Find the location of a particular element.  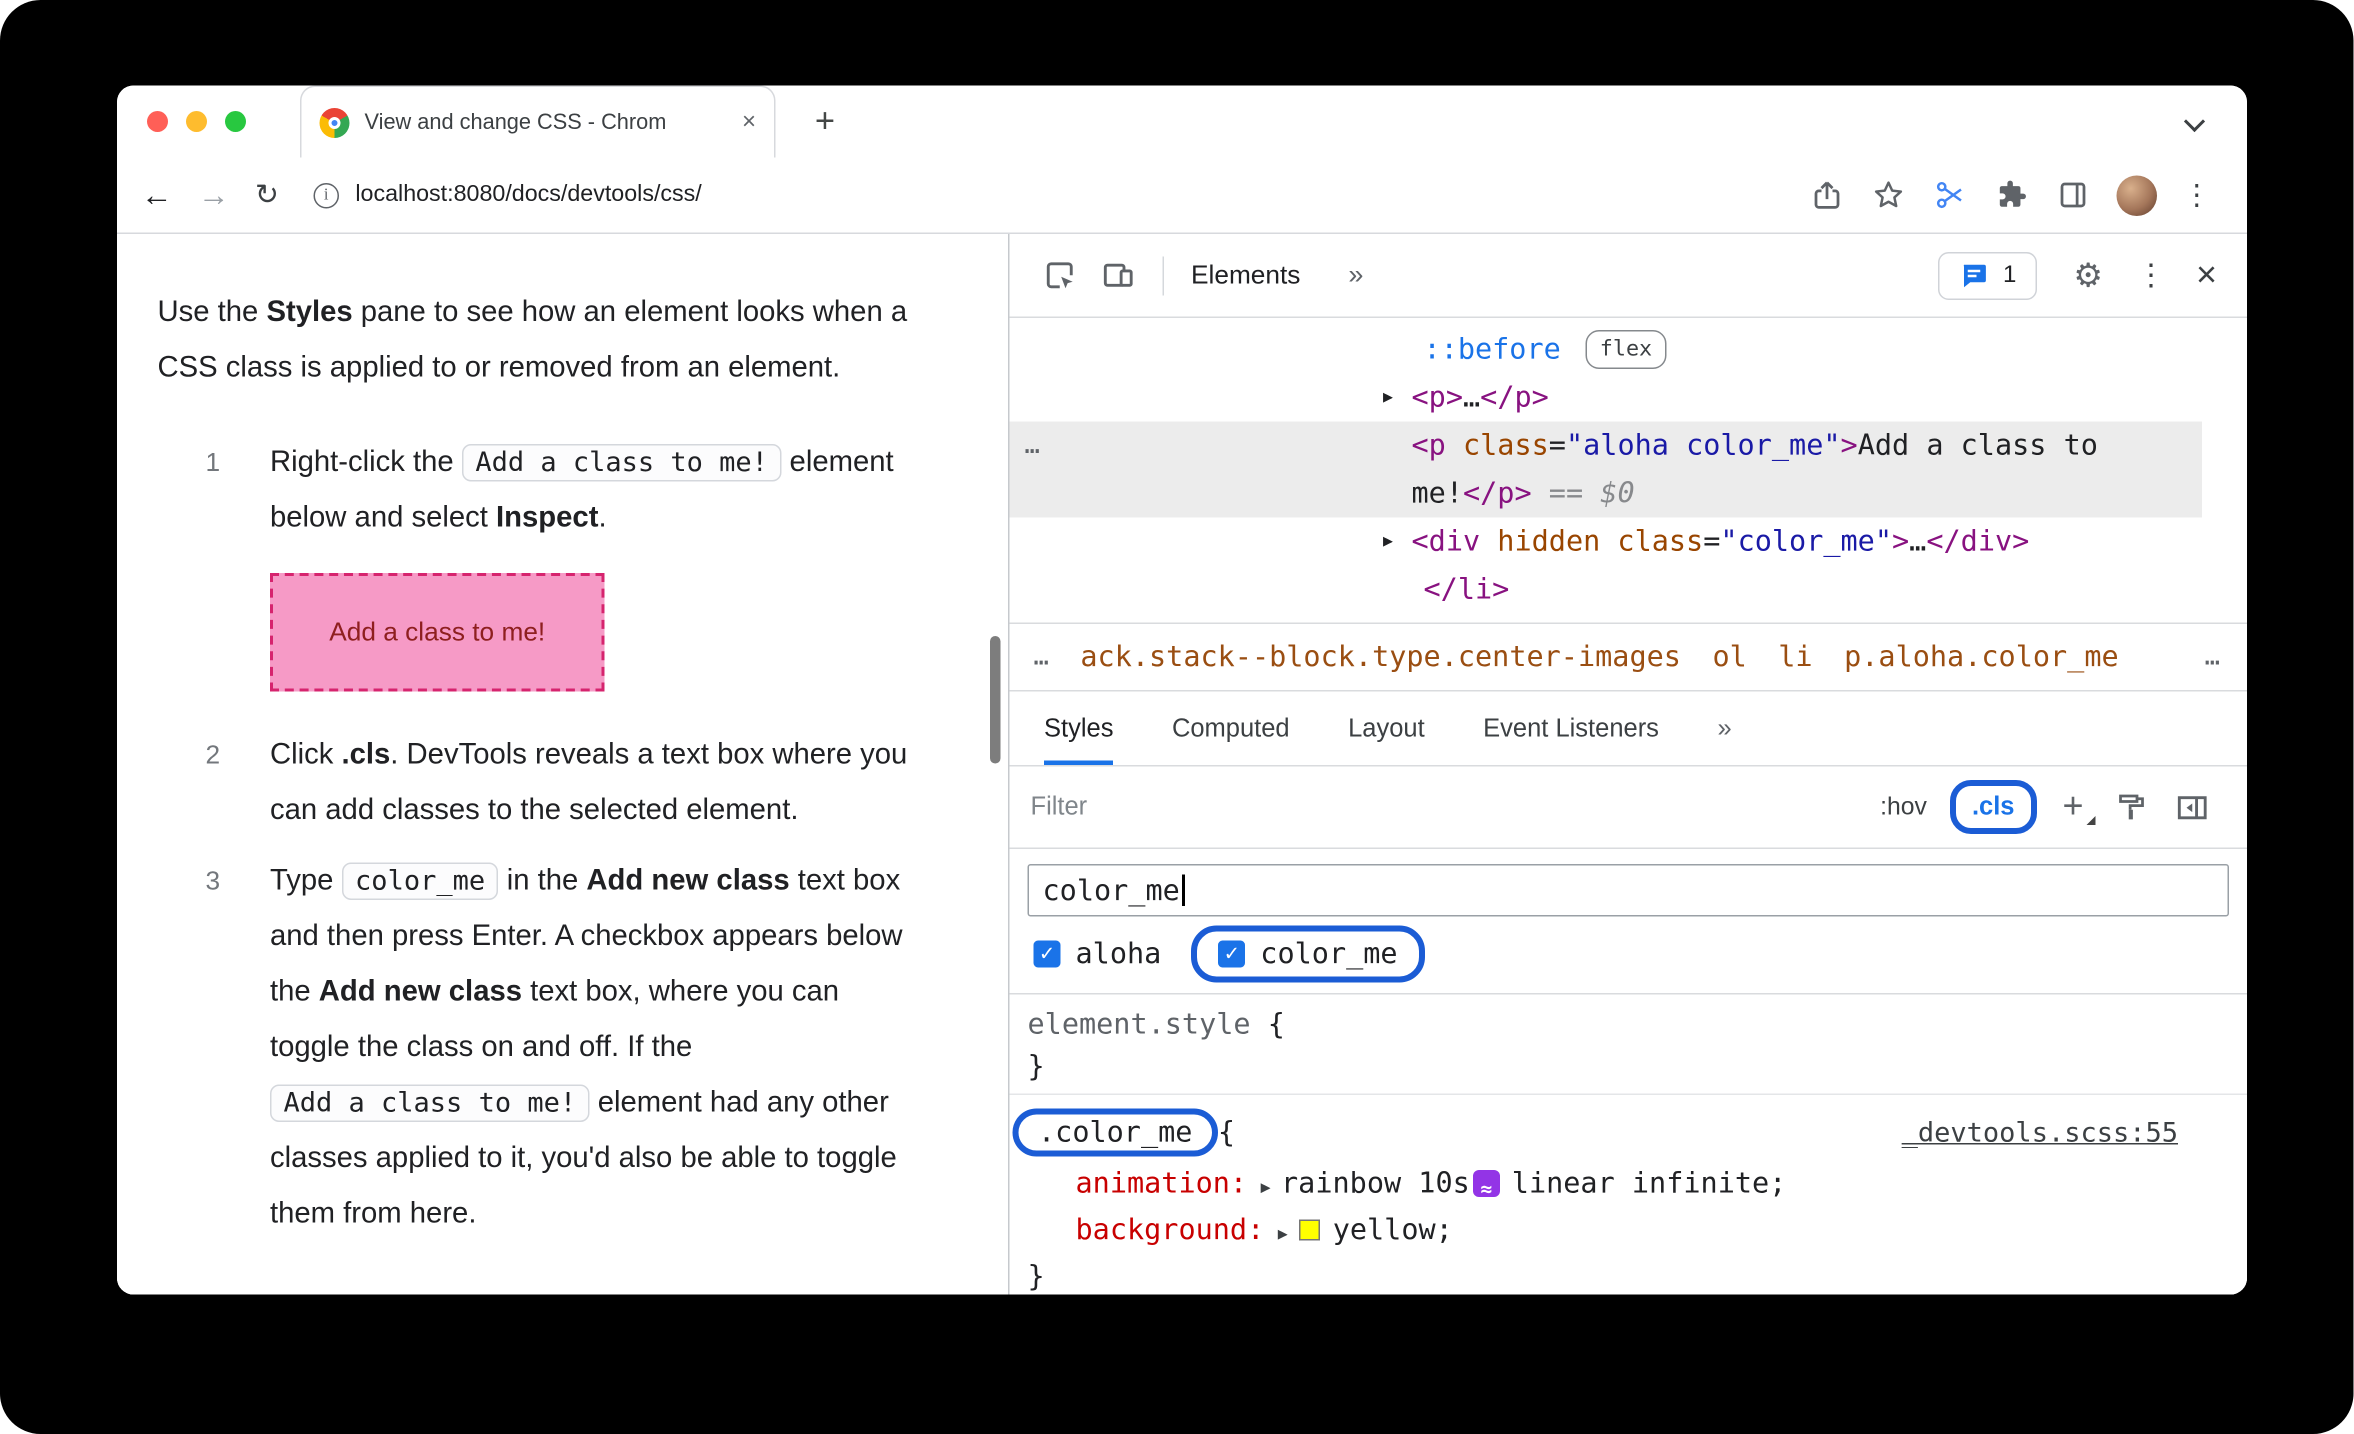

devtools-menu-button: ⋮ is located at coordinates (2151, 276).